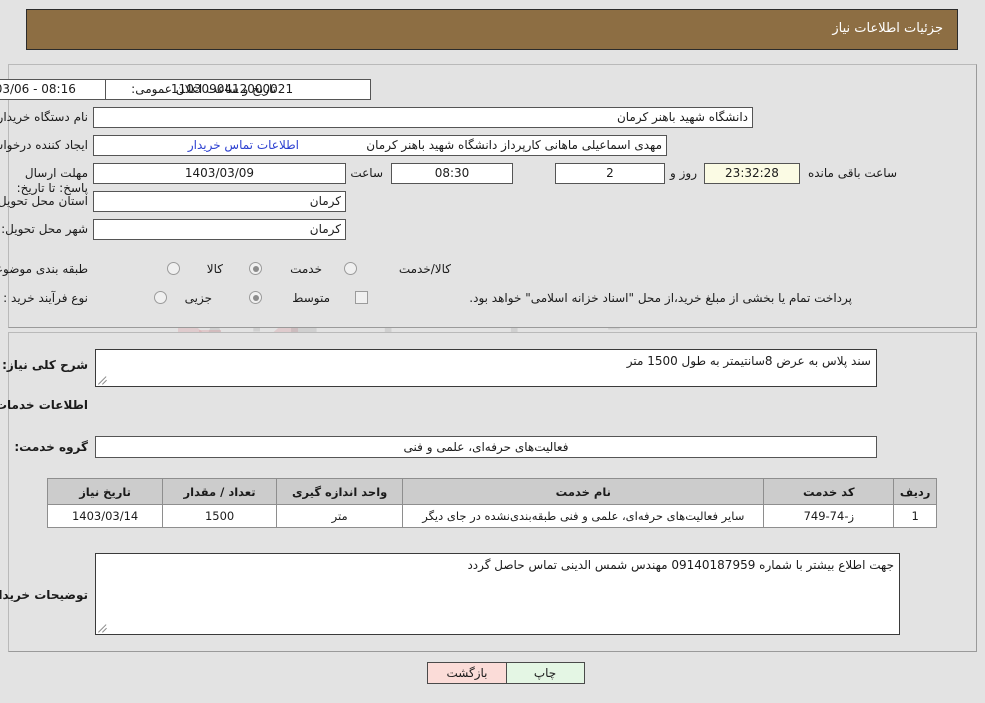 The image size is (985, 703). Describe the element at coordinates (44, 229) in the screenshot. I see `delivery-city-label: شهر محل تحویل:` at that location.